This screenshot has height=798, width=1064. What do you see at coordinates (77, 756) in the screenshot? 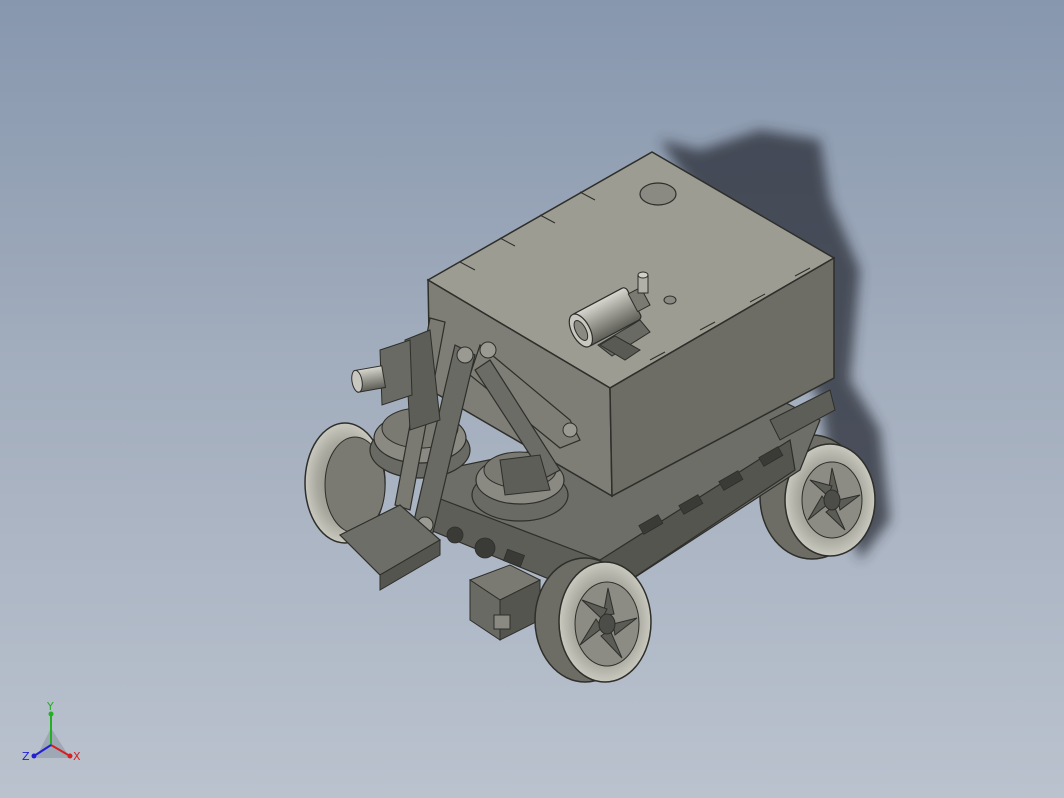
I see `triad-x-label: X` at bounding box center [77, 756].